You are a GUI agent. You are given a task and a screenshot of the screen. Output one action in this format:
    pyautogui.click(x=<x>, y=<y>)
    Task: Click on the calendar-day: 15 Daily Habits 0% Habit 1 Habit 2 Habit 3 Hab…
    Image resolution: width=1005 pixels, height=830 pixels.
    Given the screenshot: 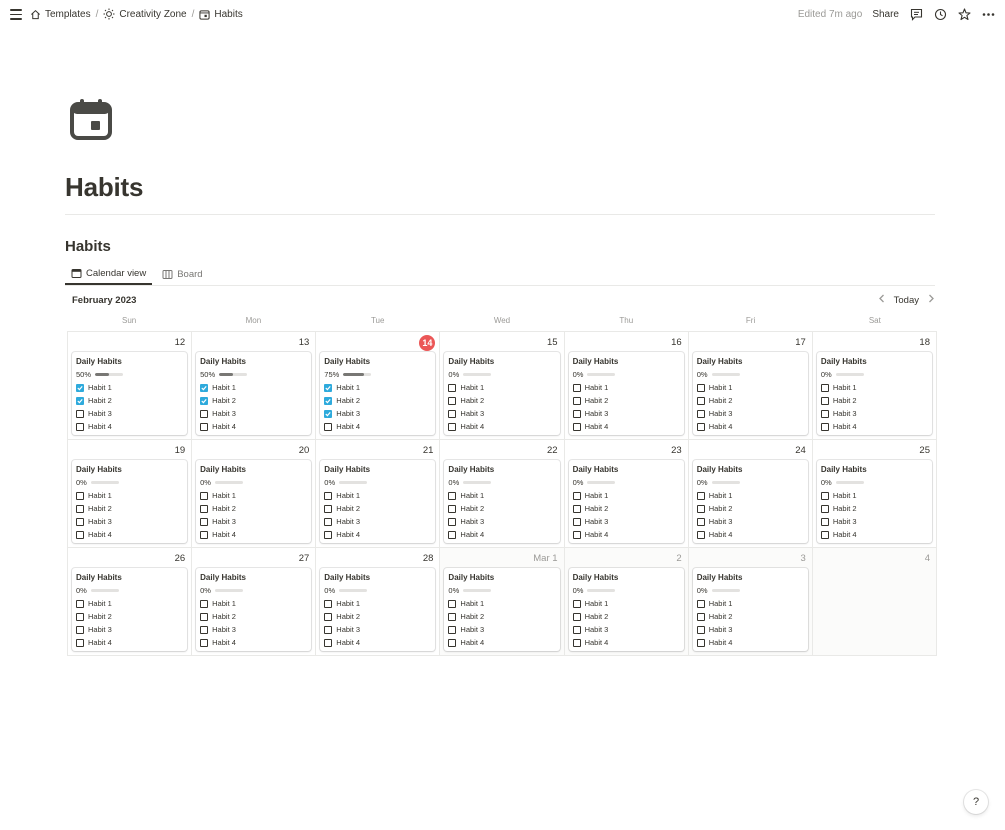 What is the action you would take?
    pyautogui.click(x=502, y=386)
    